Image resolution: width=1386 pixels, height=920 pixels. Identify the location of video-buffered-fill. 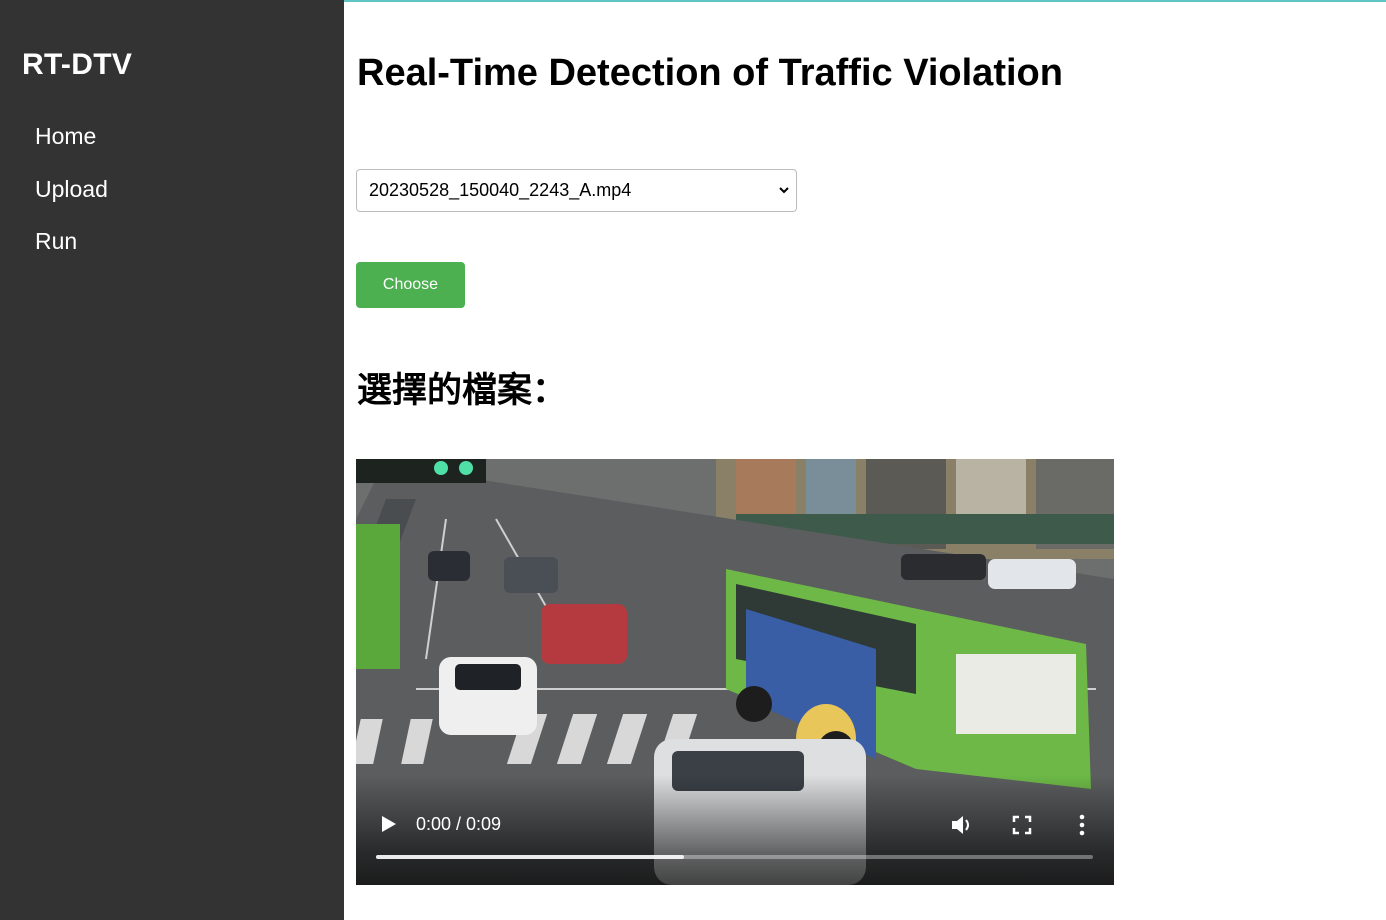
(530, 857).